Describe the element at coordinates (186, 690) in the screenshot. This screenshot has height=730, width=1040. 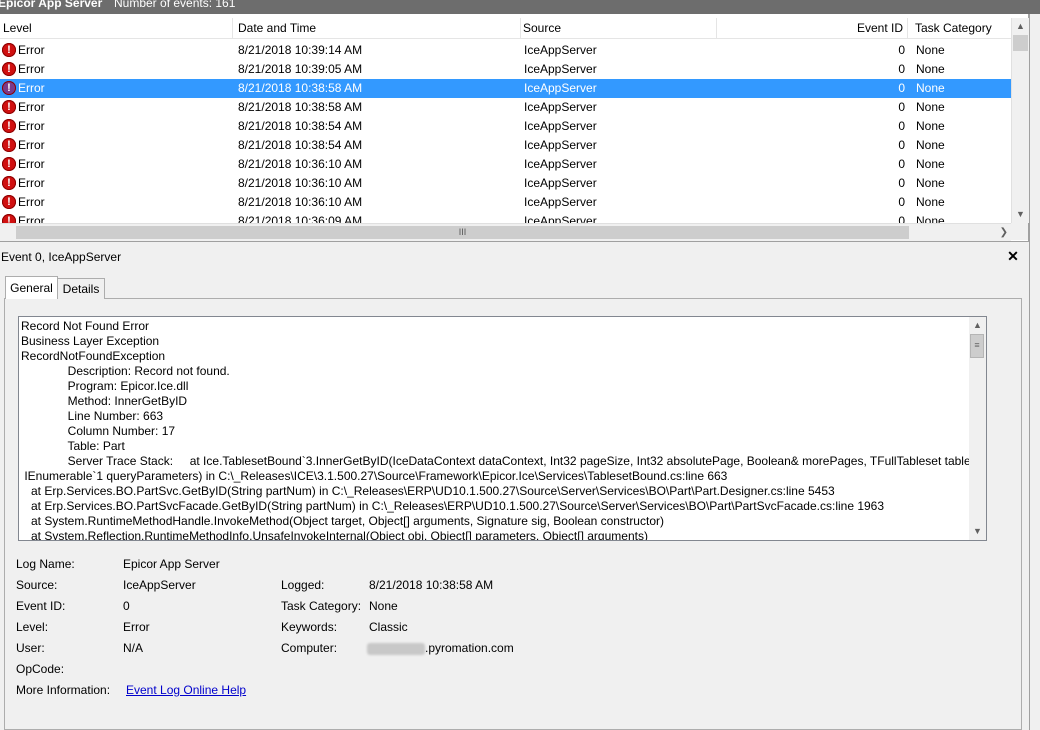
I see `event-log-online-help-link: Event Log Online Help` at that location.